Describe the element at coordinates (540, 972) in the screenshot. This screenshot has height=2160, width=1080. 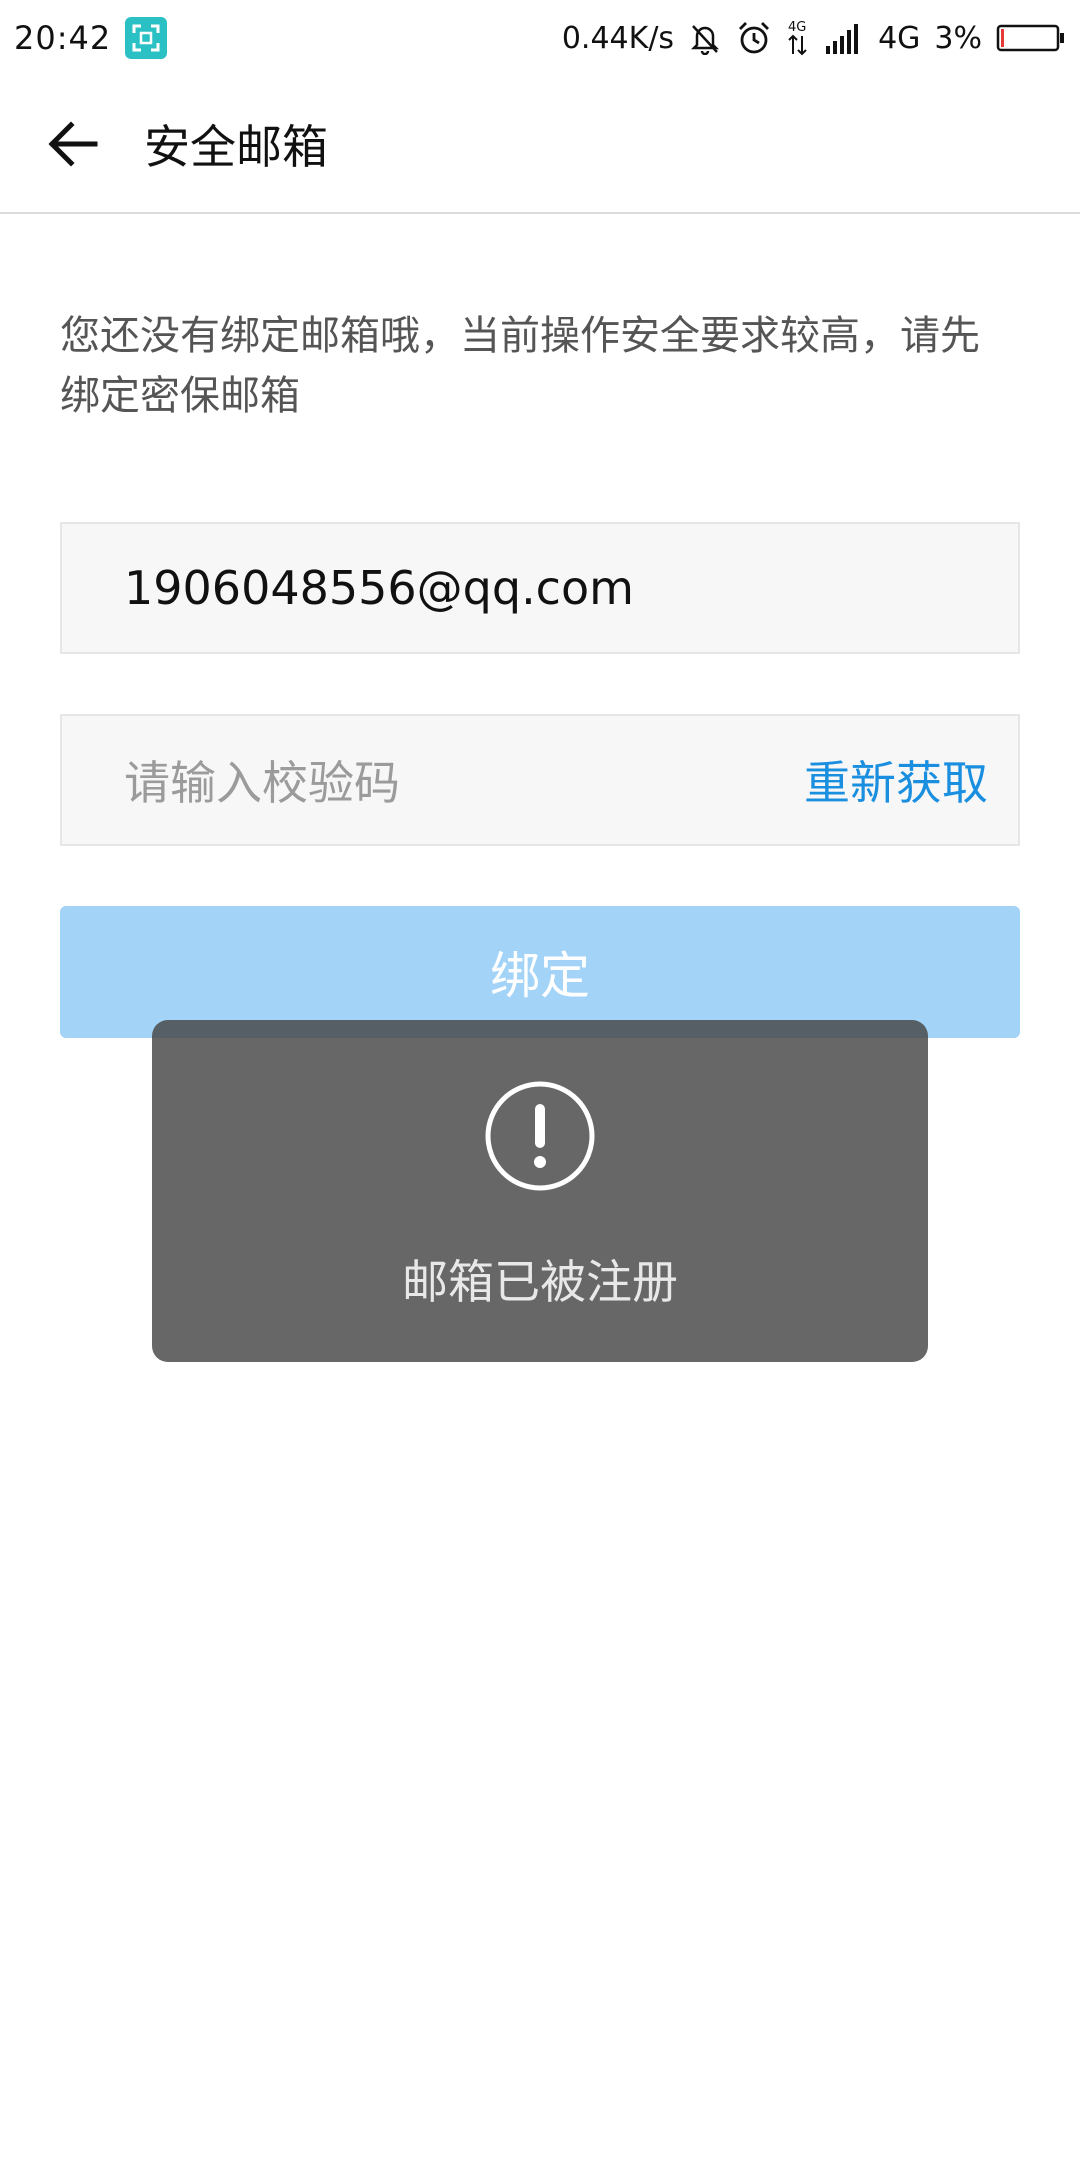
I see `bind-button: 绑定` at that location.